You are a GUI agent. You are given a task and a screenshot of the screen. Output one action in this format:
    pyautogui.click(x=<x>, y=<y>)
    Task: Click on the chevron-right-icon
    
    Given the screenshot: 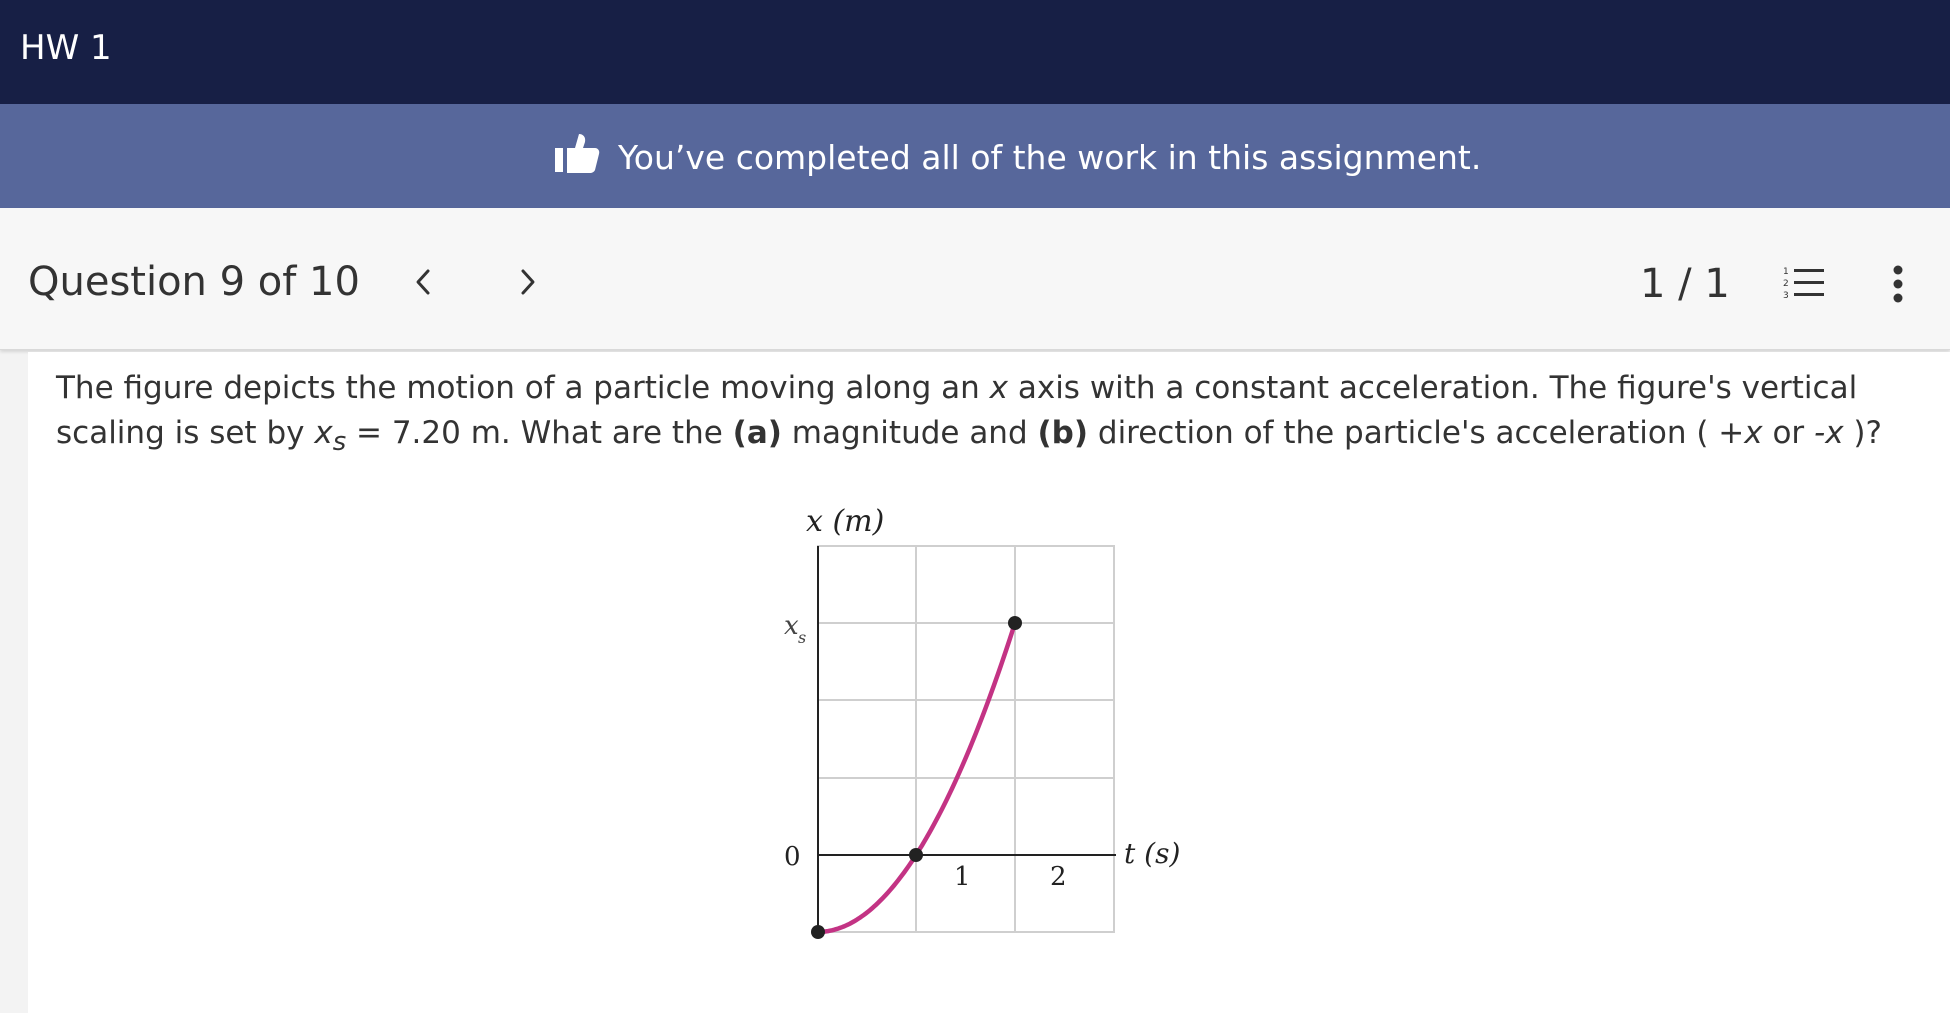 What is the action you would take?
    pyautogui.click(x=528, y=282)
    